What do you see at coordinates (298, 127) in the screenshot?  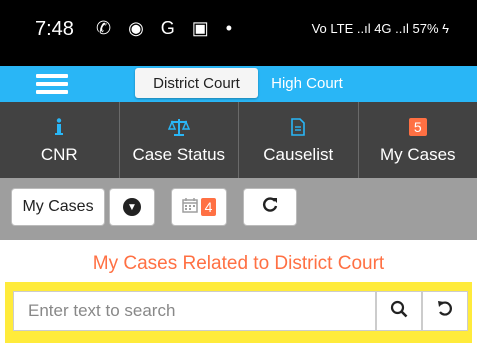 I see `document-icon` at bounding box center [298, 127].